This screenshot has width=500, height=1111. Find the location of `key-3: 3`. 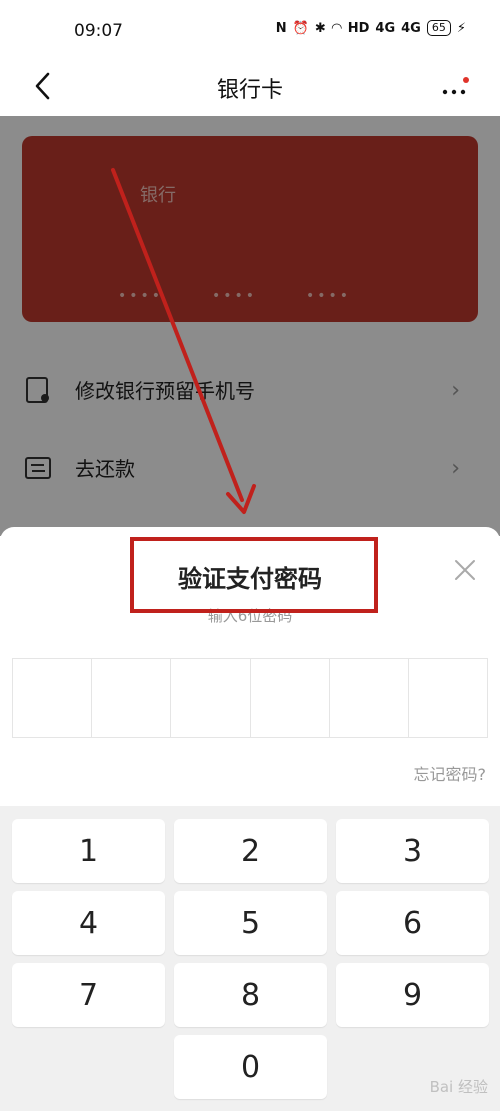

key-3: 3 is located at coordinates (412, 851).